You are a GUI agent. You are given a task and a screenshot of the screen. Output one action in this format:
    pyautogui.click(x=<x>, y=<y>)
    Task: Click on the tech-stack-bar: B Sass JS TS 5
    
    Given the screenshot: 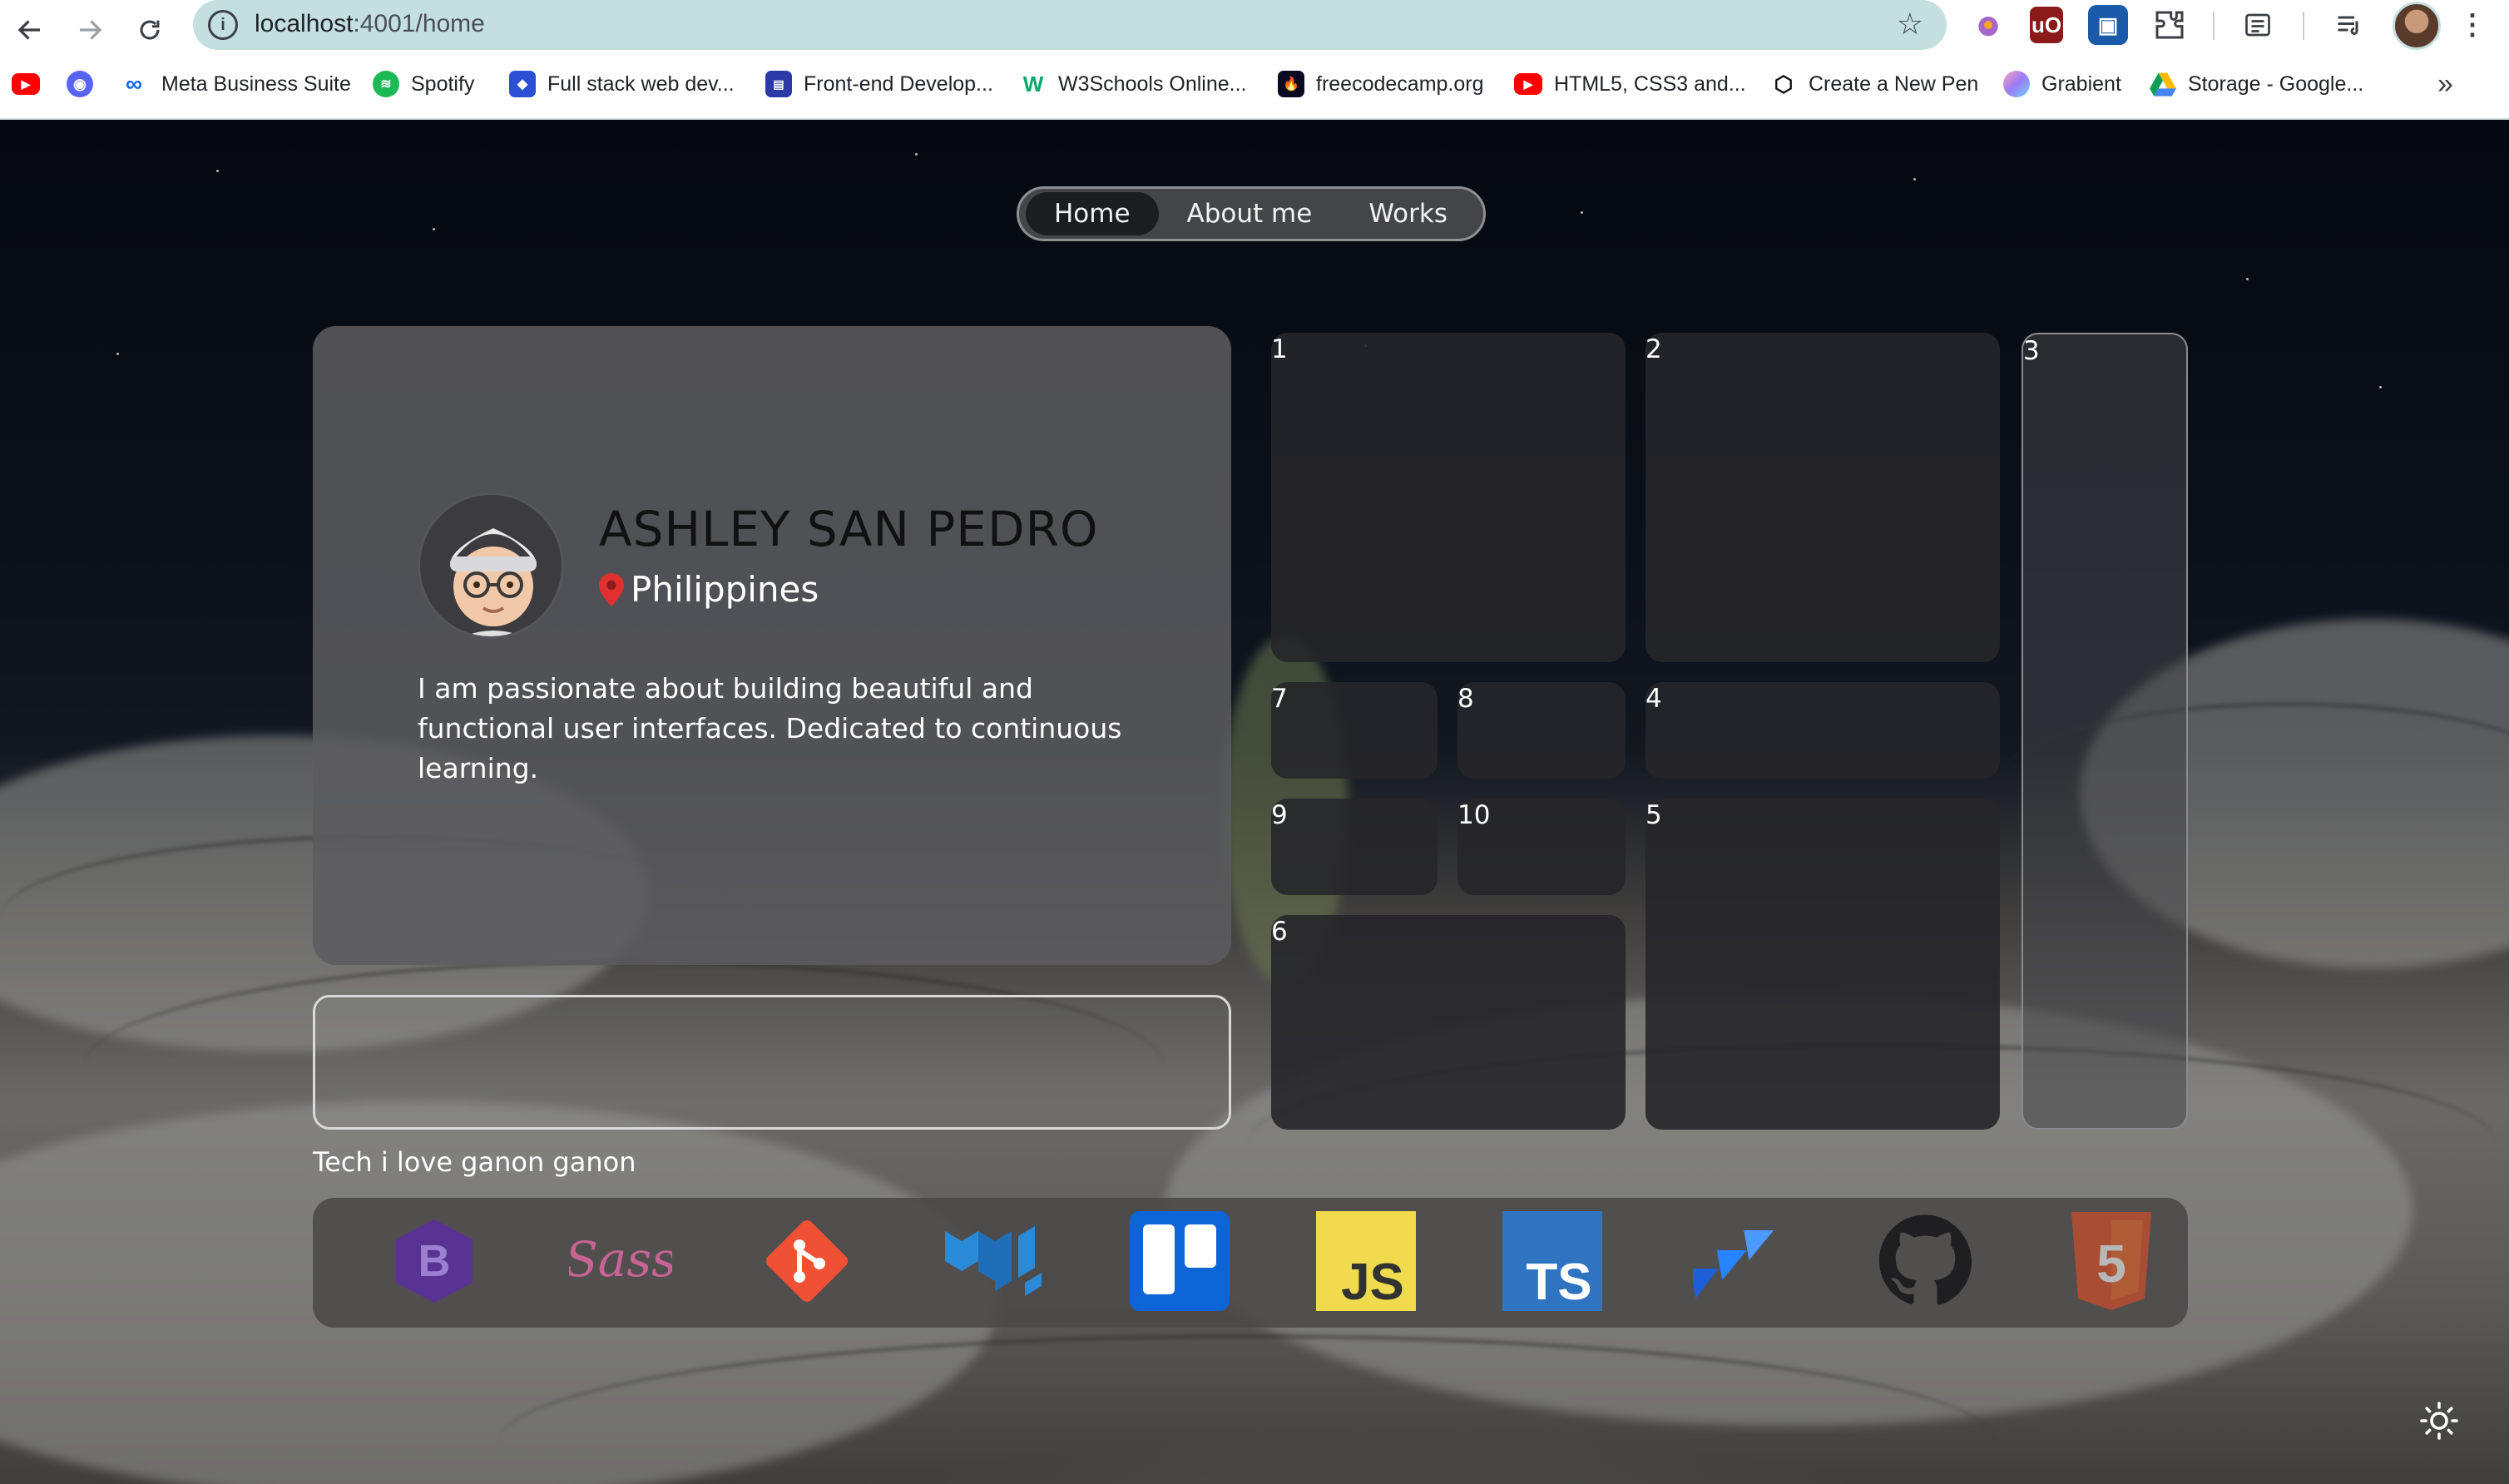 What is the action you would take?
    pyautogui.click(x=1250, y=1263)
    